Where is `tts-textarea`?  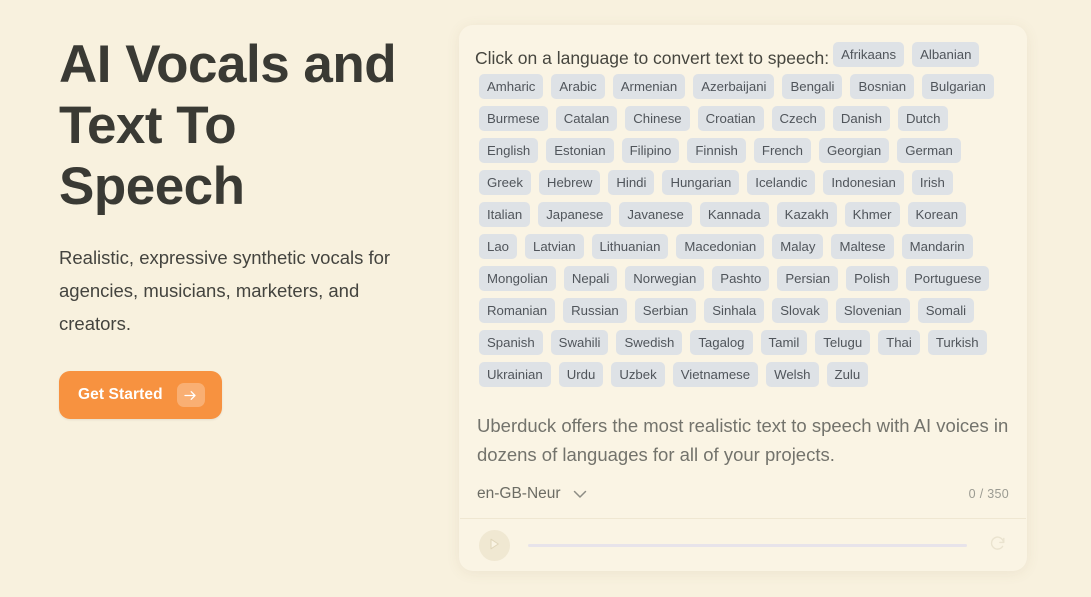
tts-textarea is located at coordinates (743, 405).